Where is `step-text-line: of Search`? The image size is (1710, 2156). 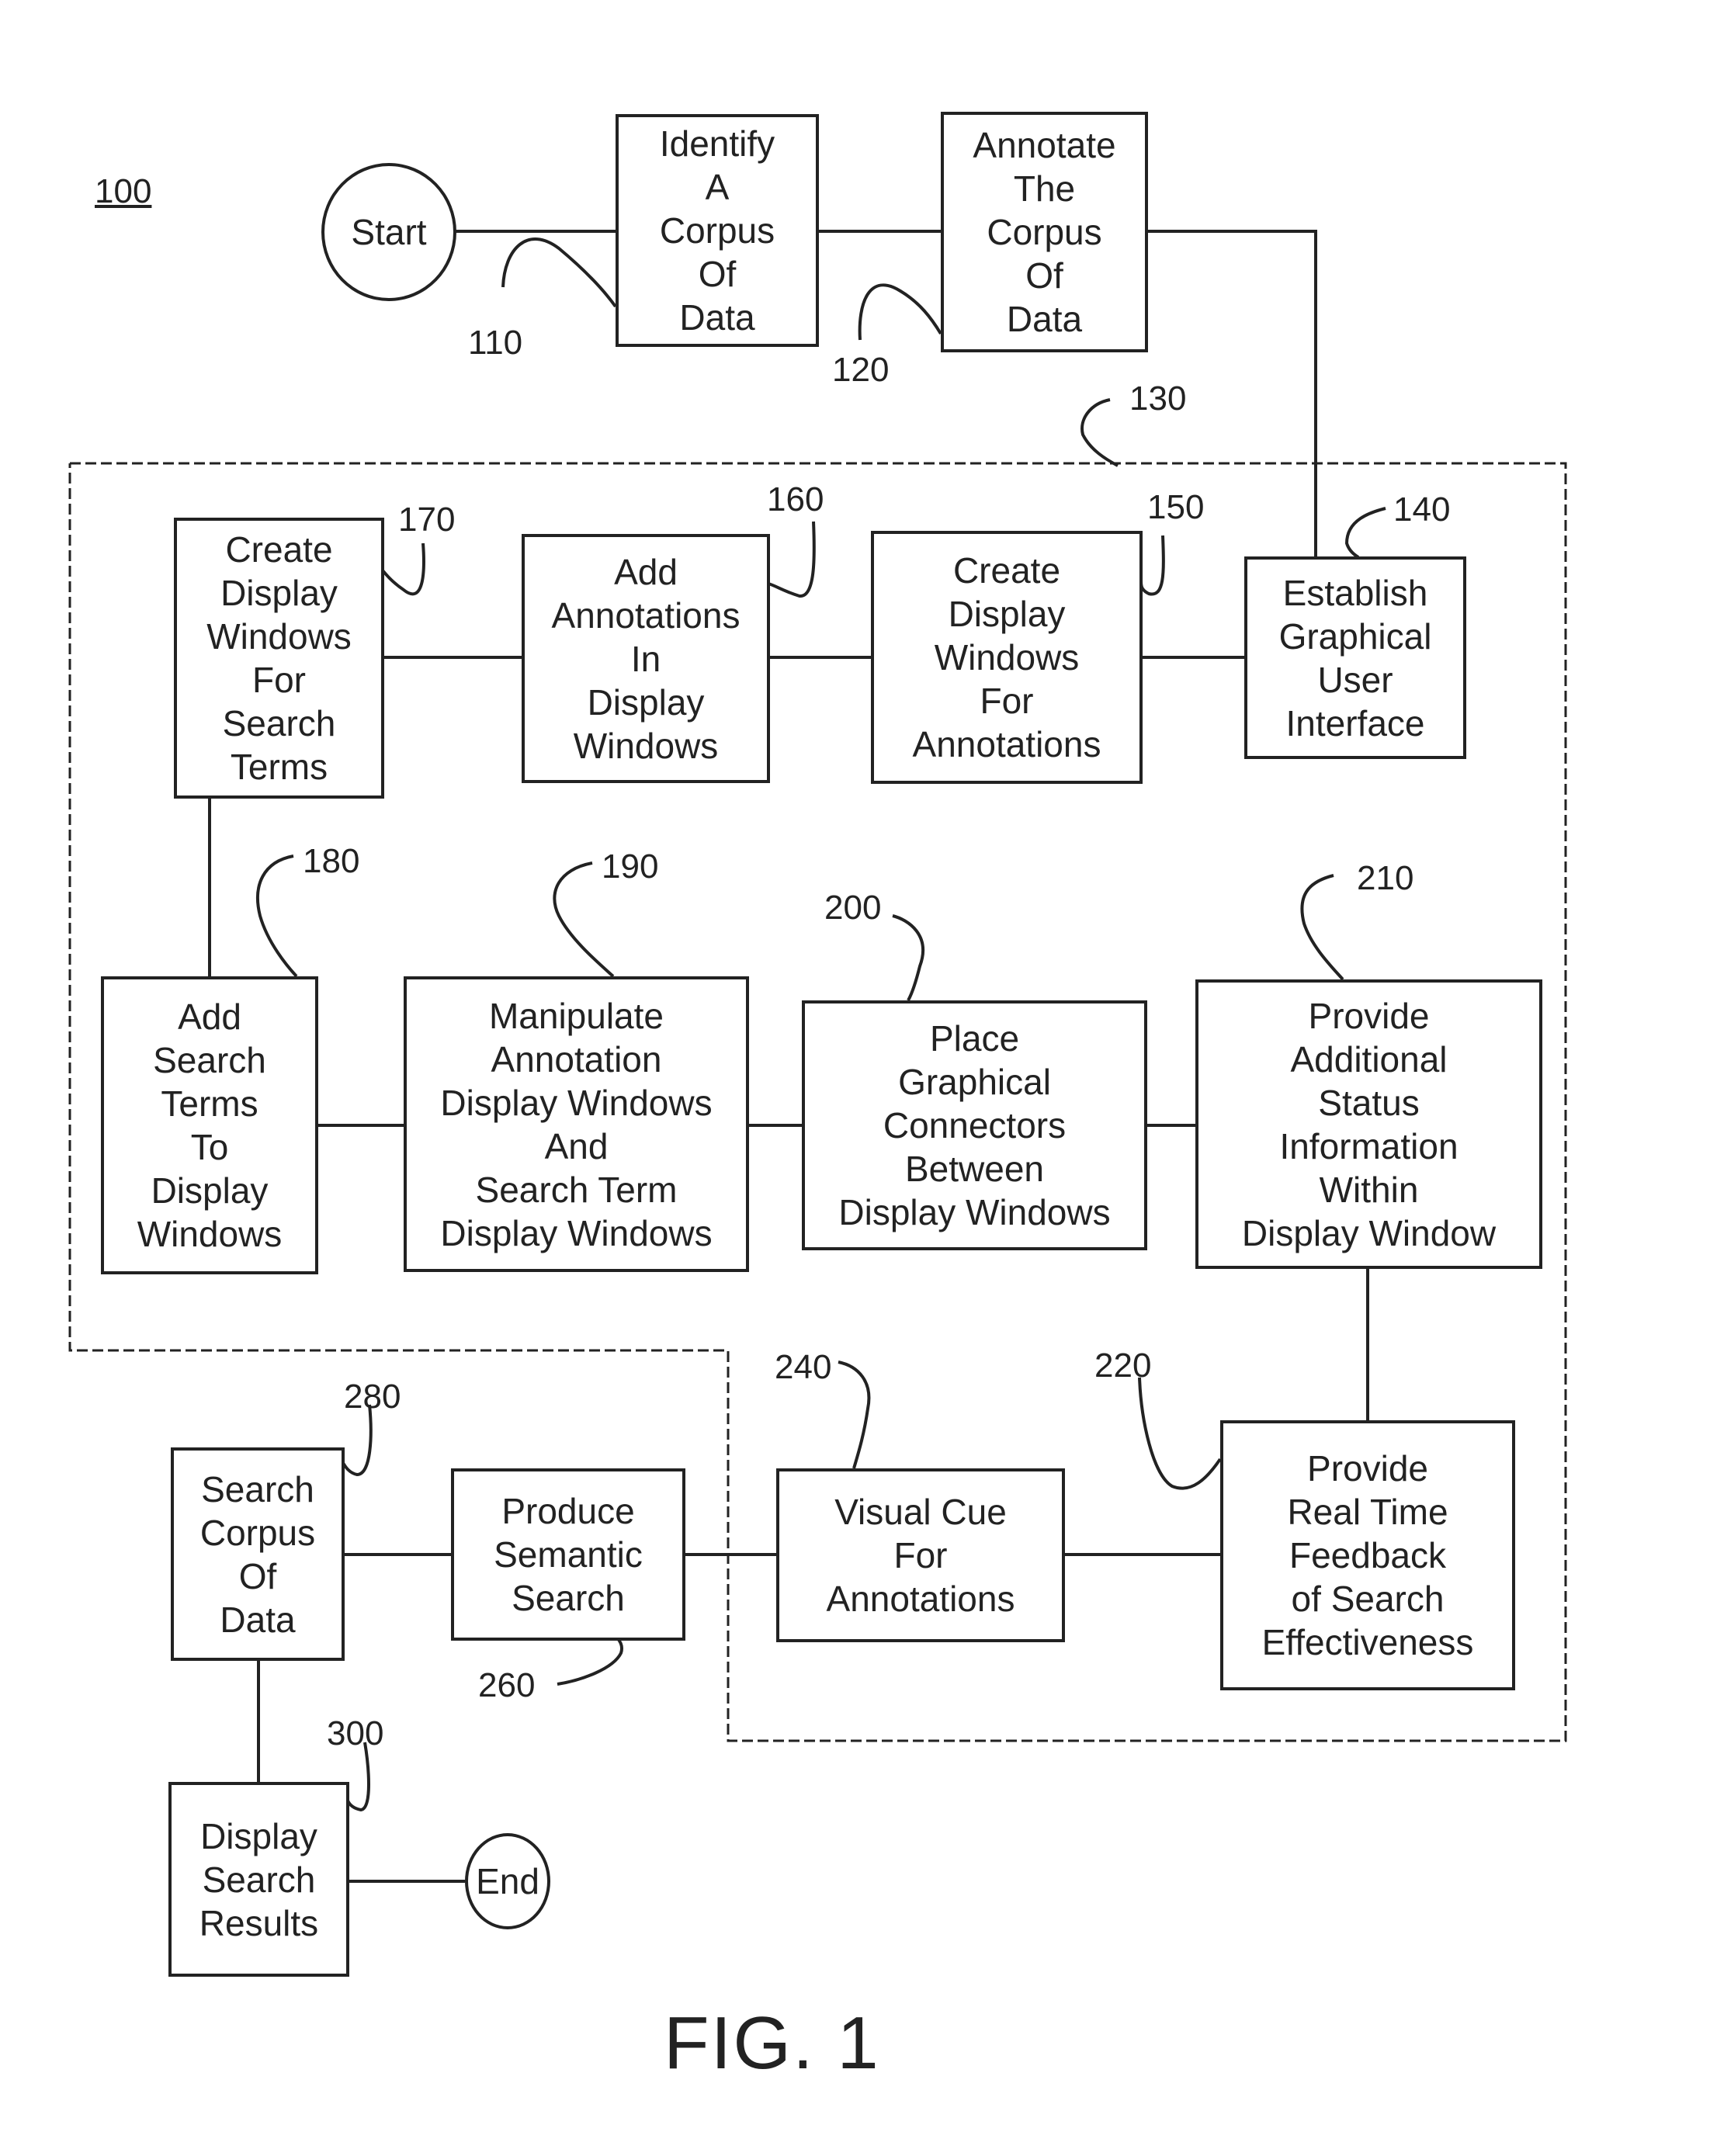 step-text-line: of Search is located at coordinates (1368, 1599).